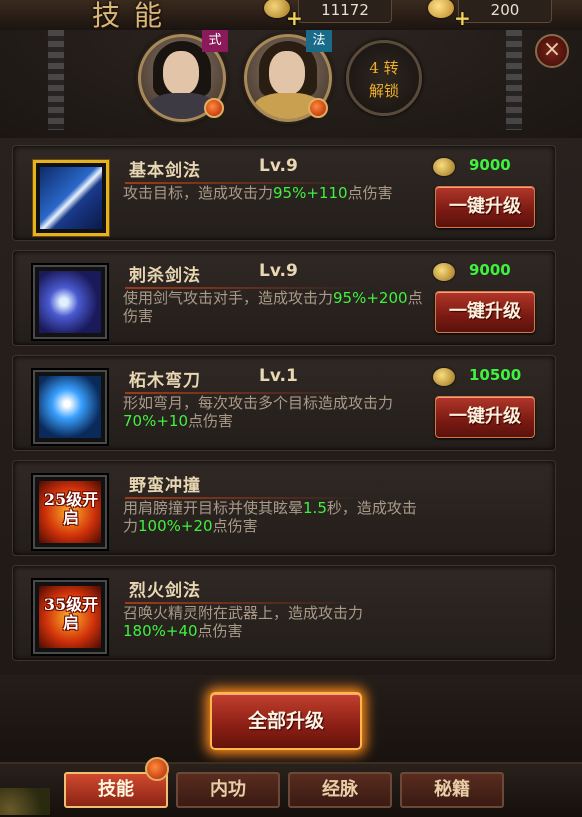  What do you see at coordinates (319, 41) in the screenshot?
I see `class-badge-2: 法` at bounding box center [319, 41].